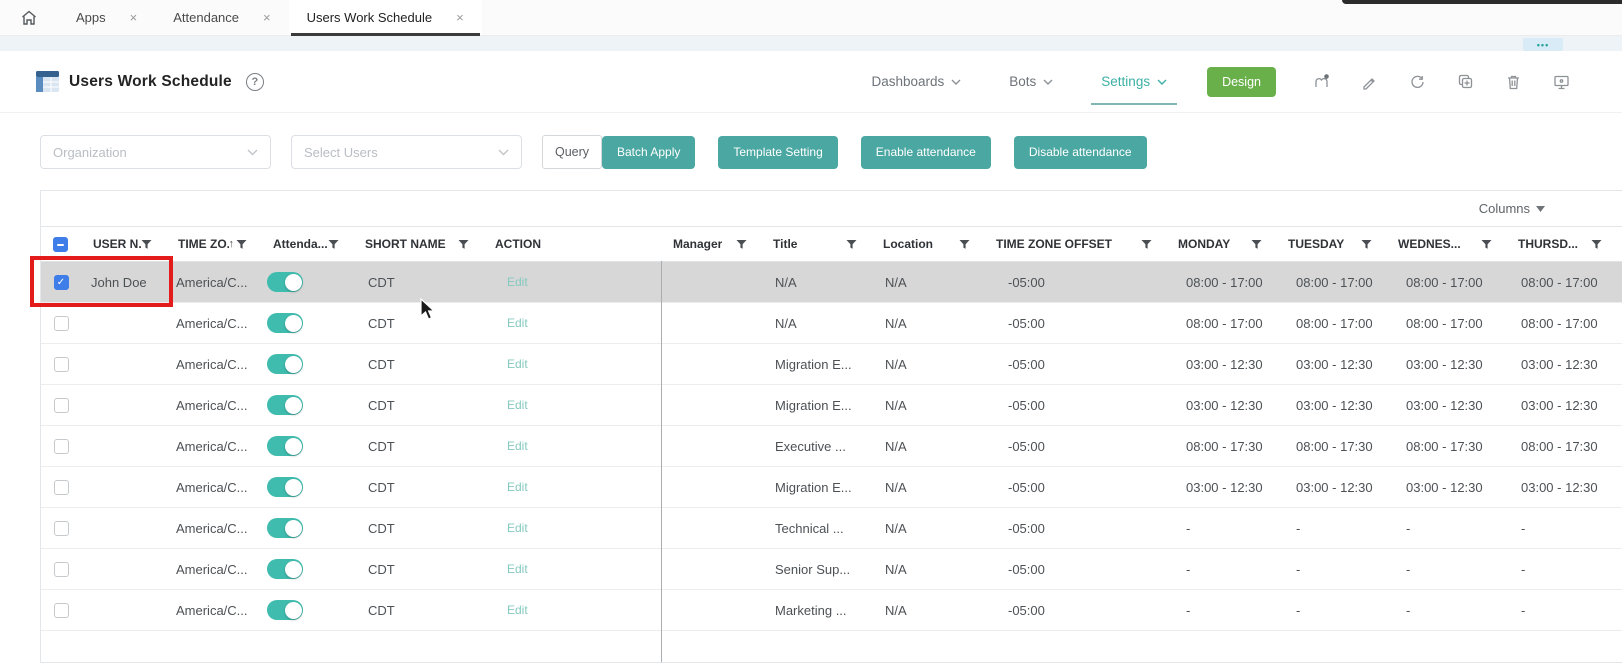 This screenshot has height=663, width=1622. I want to click on monday-cell: -, so click(1188, 569).